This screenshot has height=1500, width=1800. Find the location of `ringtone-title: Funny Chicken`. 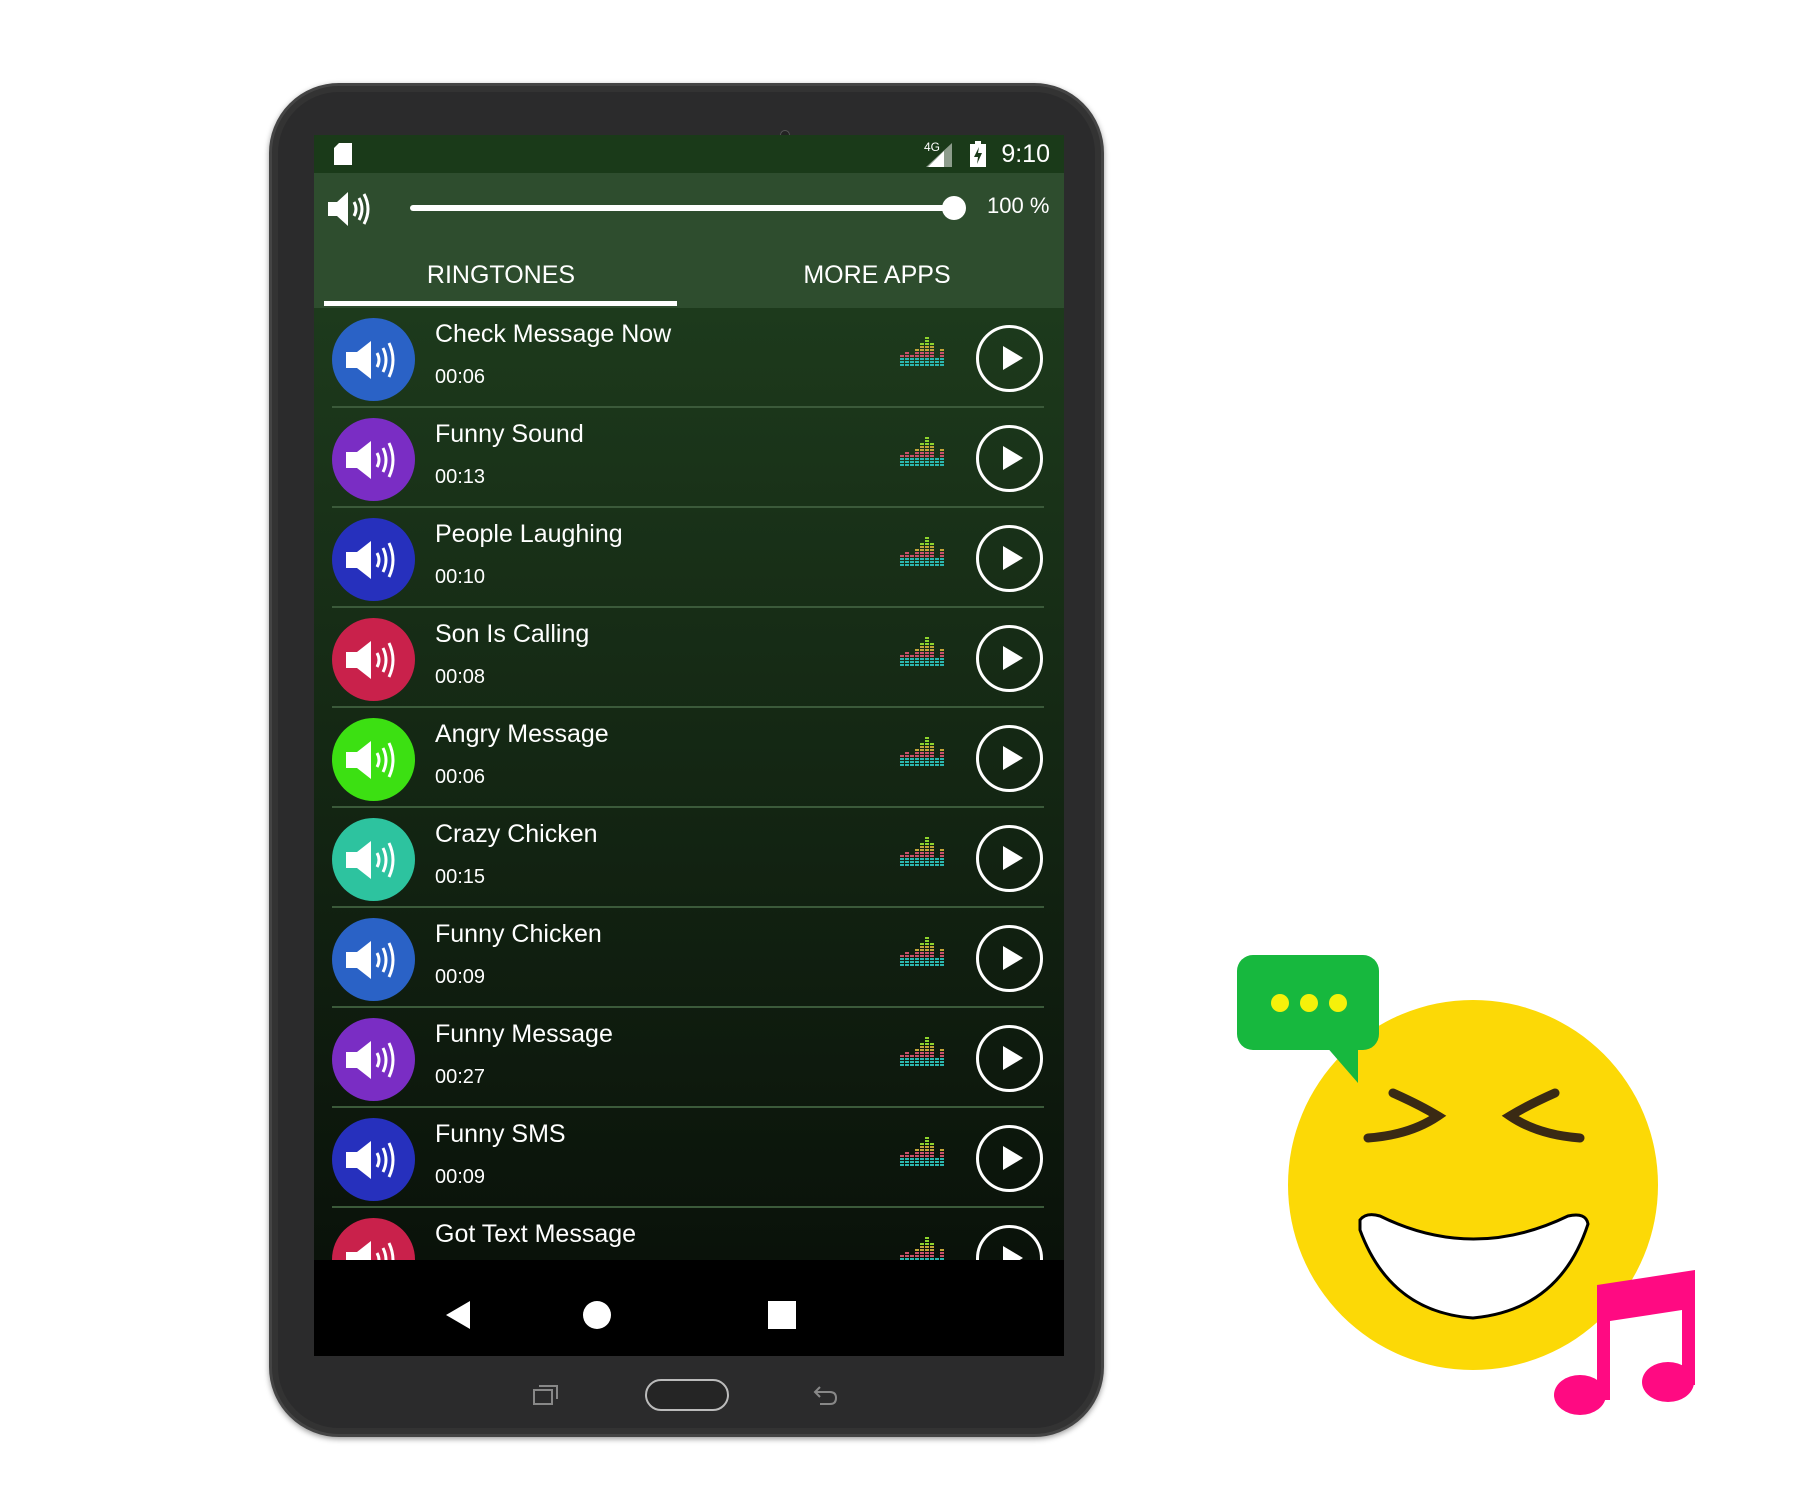

ringtone-title: Funny Chicken is located at coordinates (518, 934).